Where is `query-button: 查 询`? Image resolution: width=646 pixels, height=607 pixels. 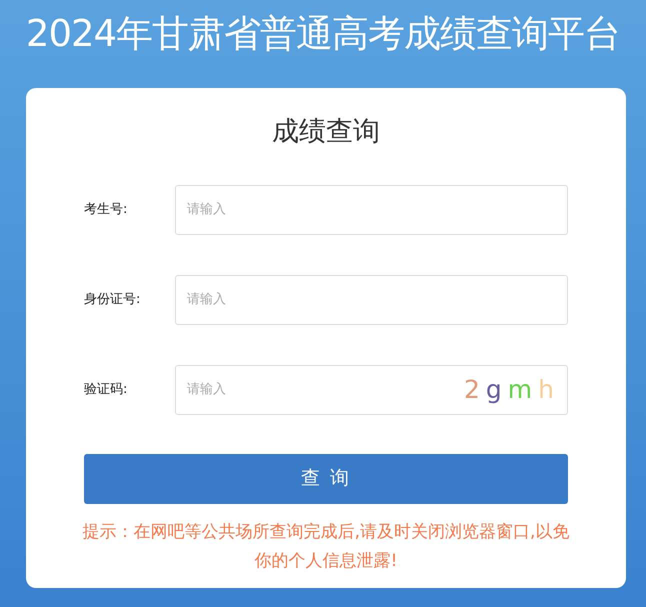 query-button: 查 询 is located at coordinates (326, 479).